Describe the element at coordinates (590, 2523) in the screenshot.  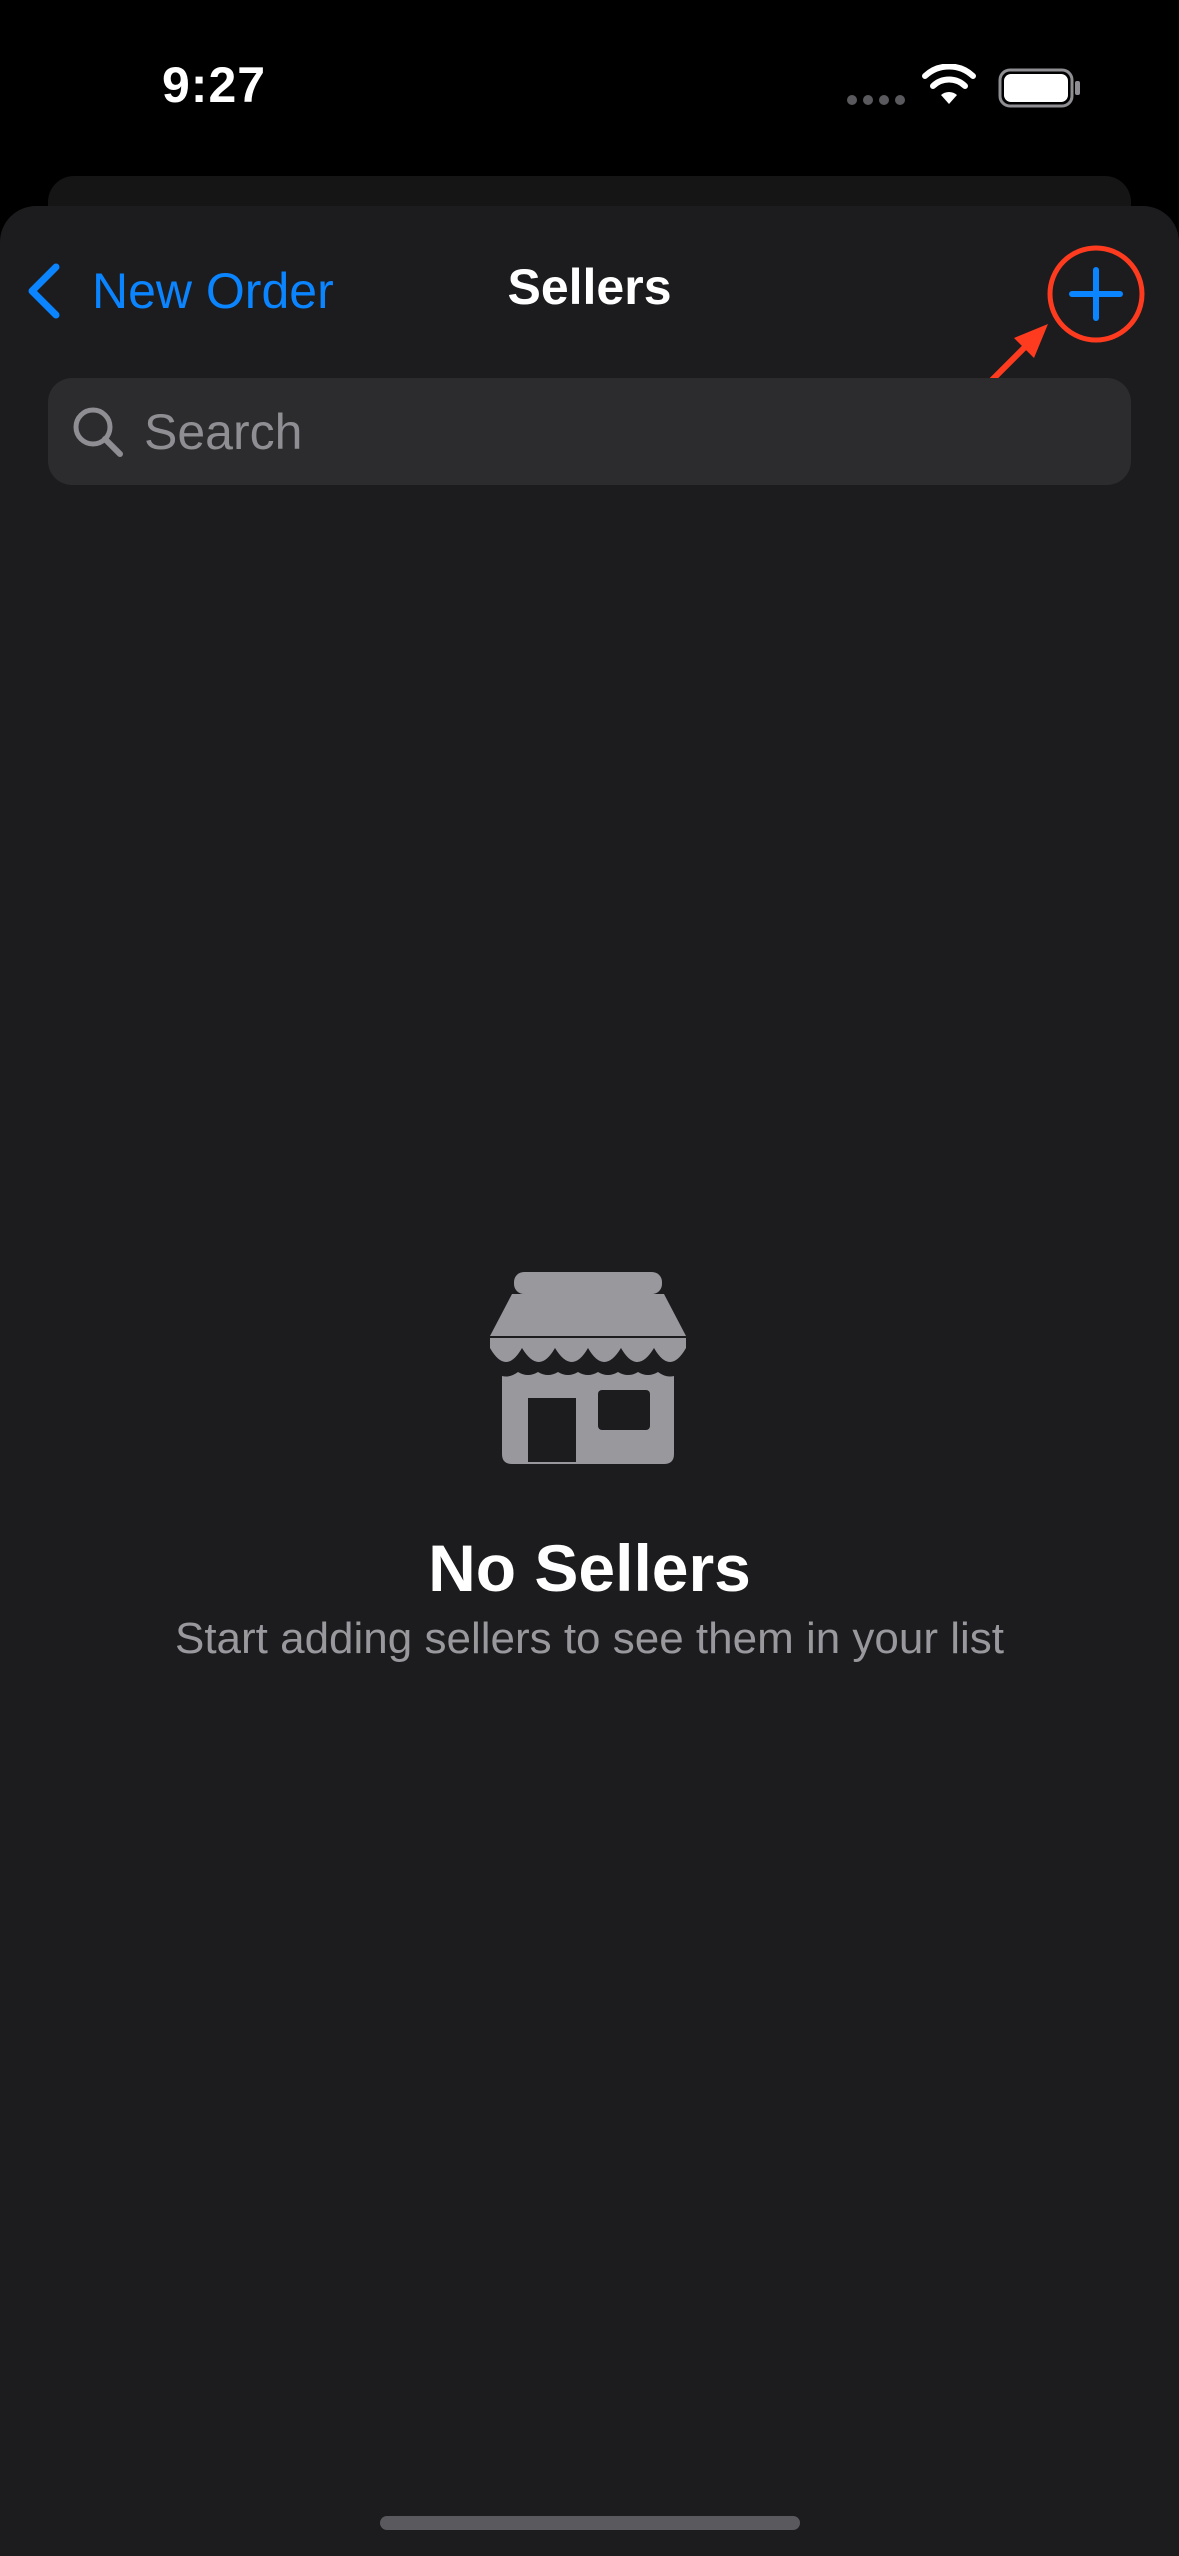
I see `home-indicator` at that location.